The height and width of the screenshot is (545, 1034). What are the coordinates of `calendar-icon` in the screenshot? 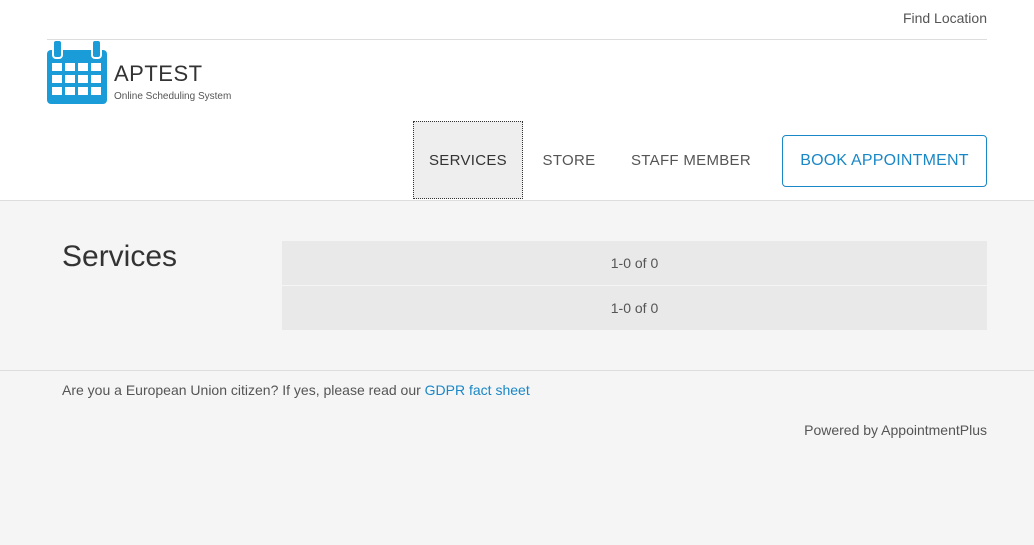 It's located at (77, 72).